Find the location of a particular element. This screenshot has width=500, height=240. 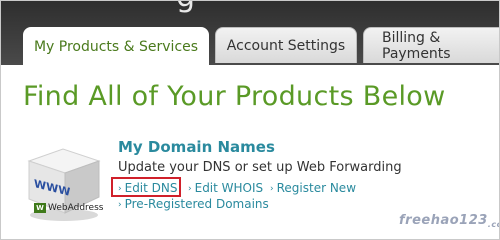

brand-logo: W WebAddress is located at coordinates (68, 208).